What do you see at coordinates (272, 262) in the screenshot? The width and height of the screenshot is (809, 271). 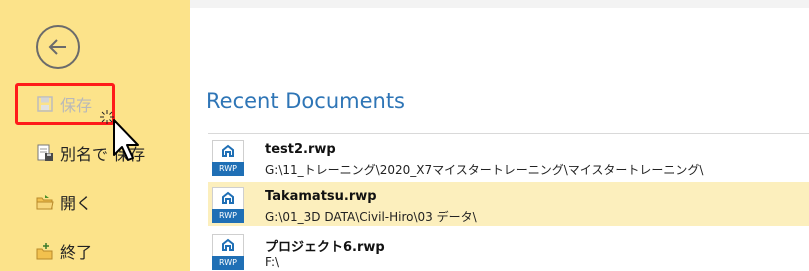 I see `document-path: F:\` at bounding box center [272, 262].